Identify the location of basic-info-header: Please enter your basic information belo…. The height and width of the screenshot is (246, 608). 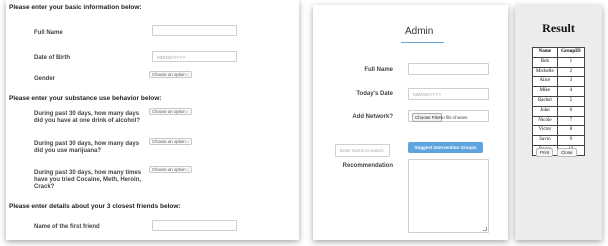
(75, 7).